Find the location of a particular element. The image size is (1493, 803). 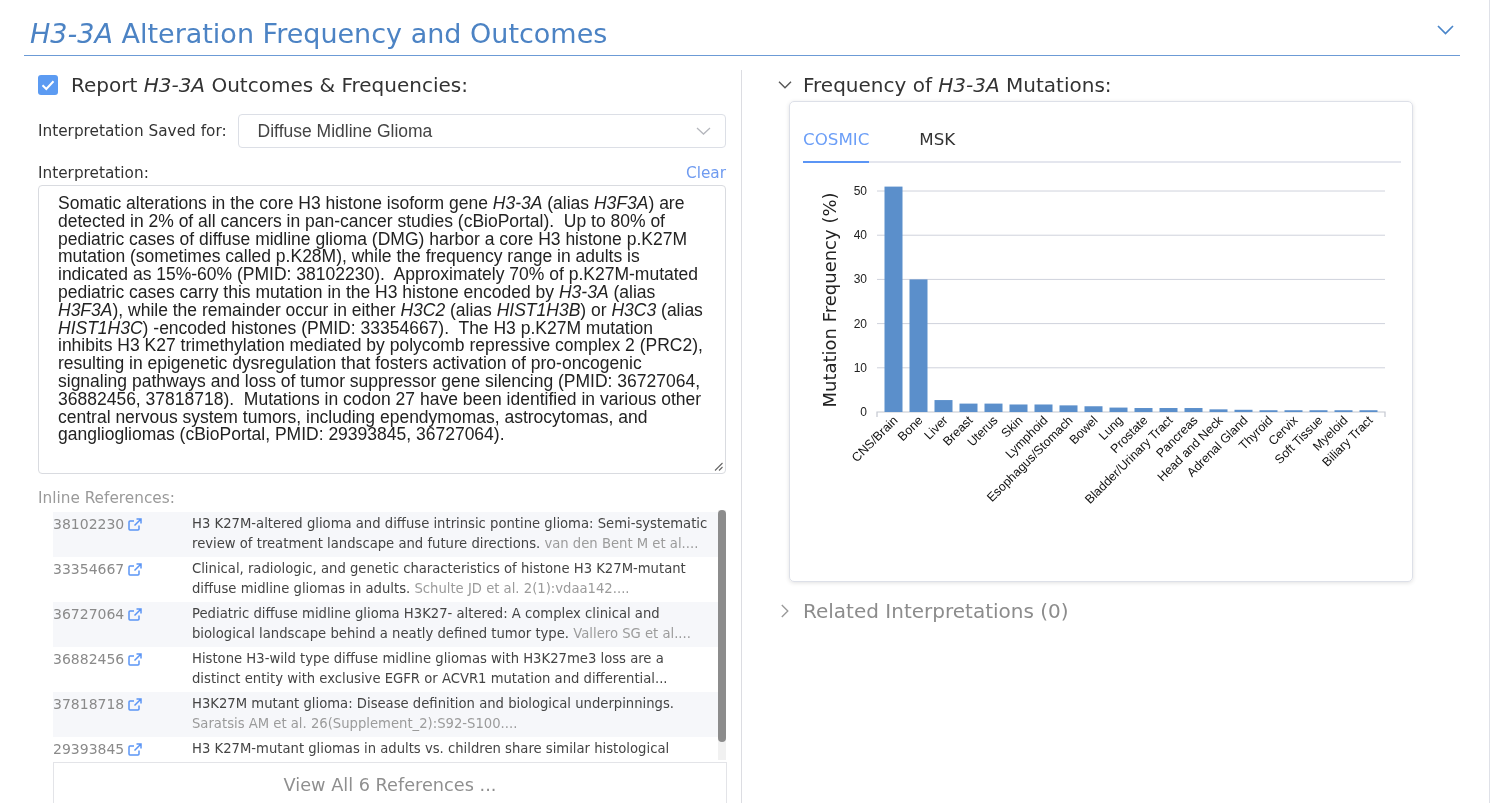

tab: COSMIC is located at coordinates (836, 140).